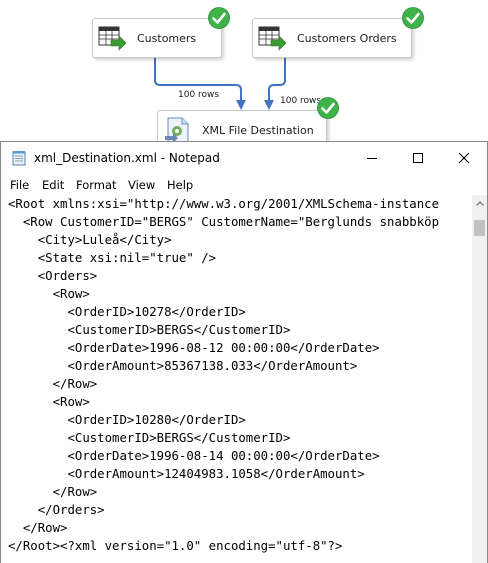 Image resolution: width=488 pixels, height=563 pixels. I want to click on maximize-button, so click(418, 158).